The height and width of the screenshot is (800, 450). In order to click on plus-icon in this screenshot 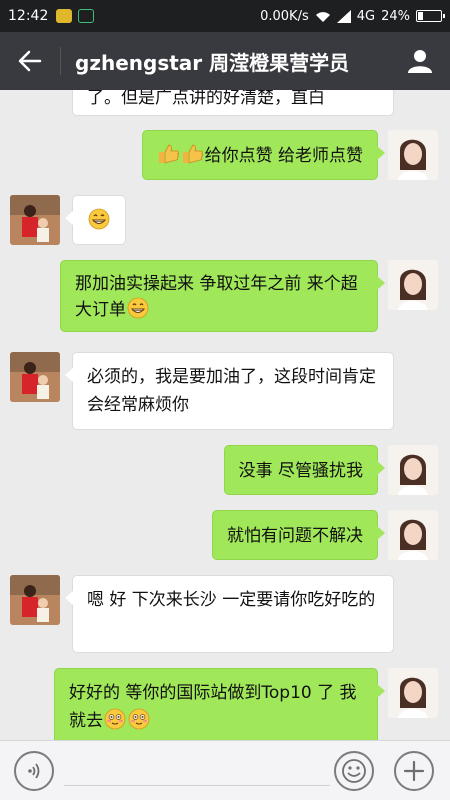, I will do `click(414, 771)`.